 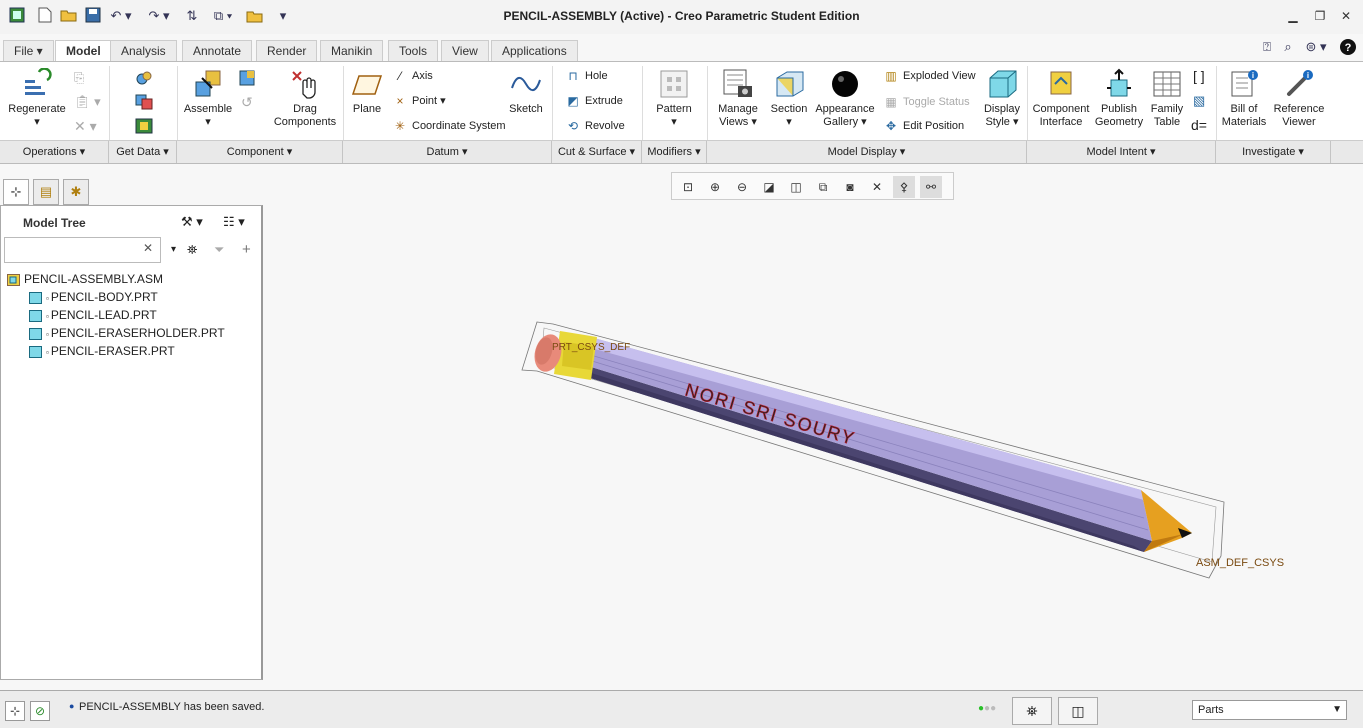 I want to click on point-button: × Point ▾, so click(x=418, y=101).